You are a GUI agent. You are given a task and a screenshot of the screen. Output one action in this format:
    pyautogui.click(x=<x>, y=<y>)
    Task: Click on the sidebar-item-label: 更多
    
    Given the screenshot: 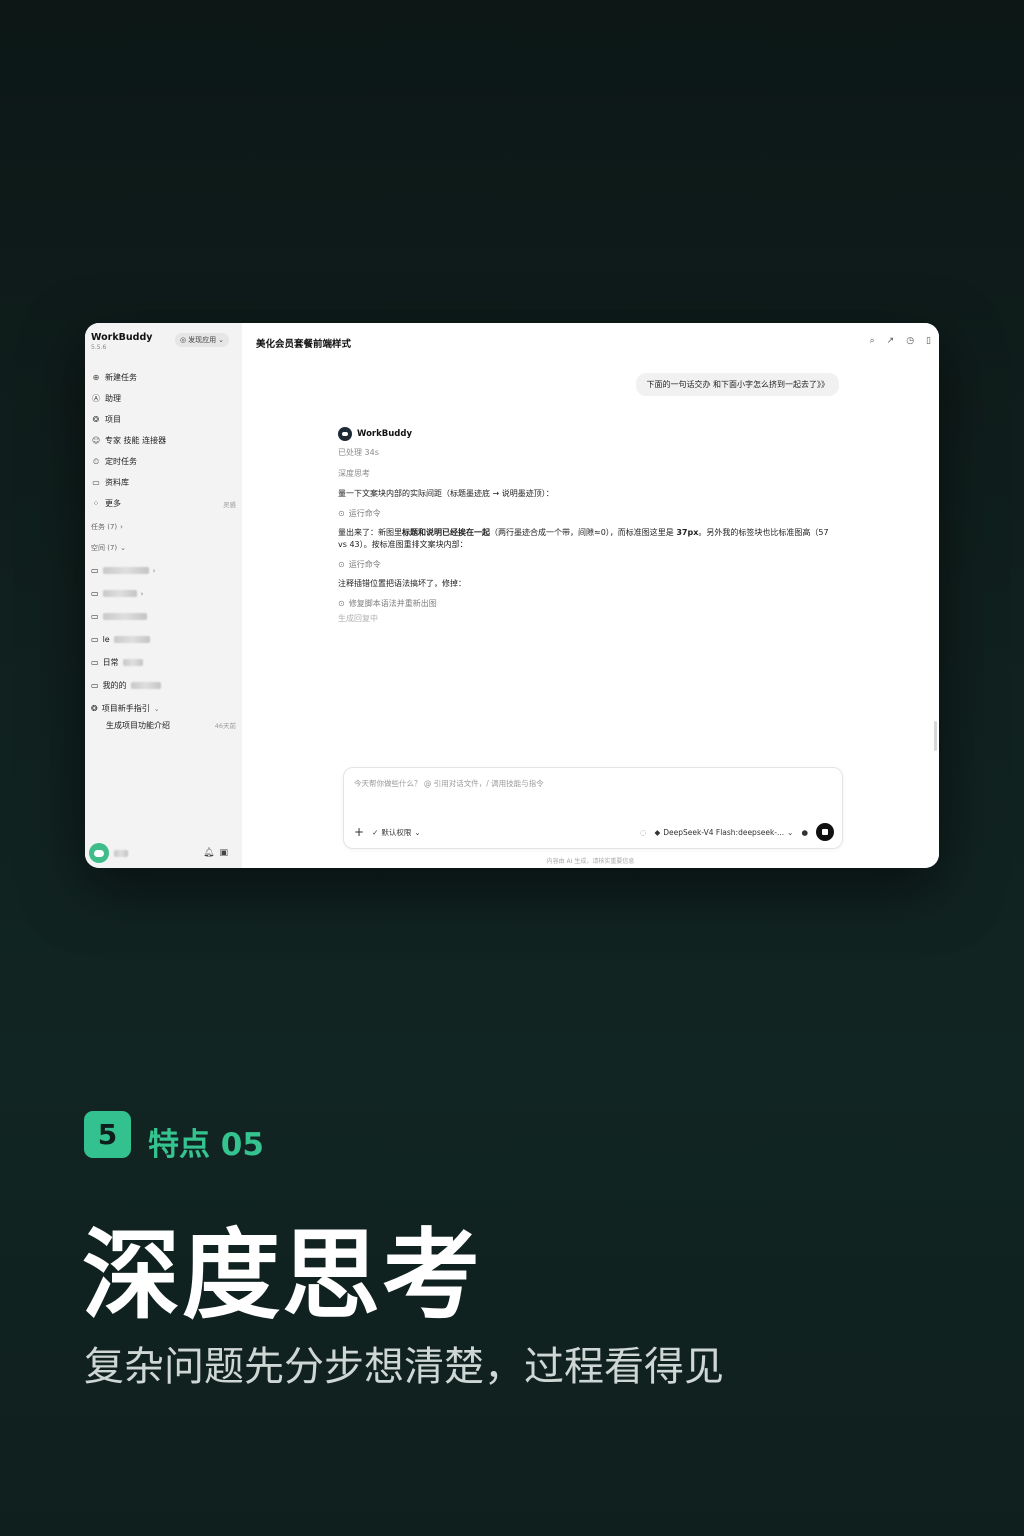 What is the action you would take?
    pyautogui.click(x=113, y=503)
    